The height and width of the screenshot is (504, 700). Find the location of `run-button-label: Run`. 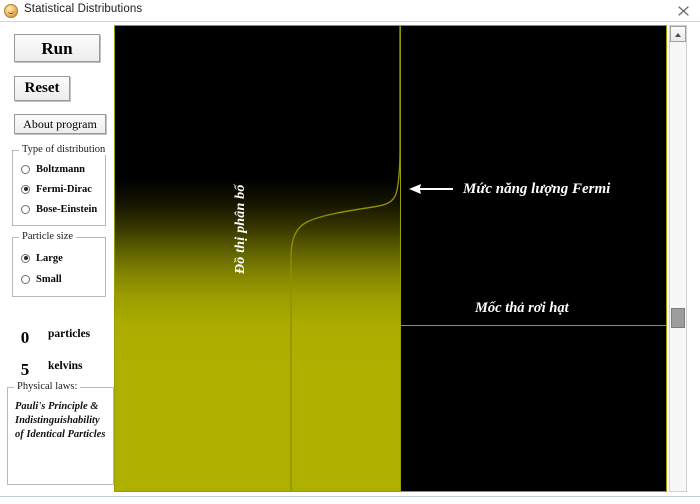

run-button-label: Run is located at coordinates (57, 48).